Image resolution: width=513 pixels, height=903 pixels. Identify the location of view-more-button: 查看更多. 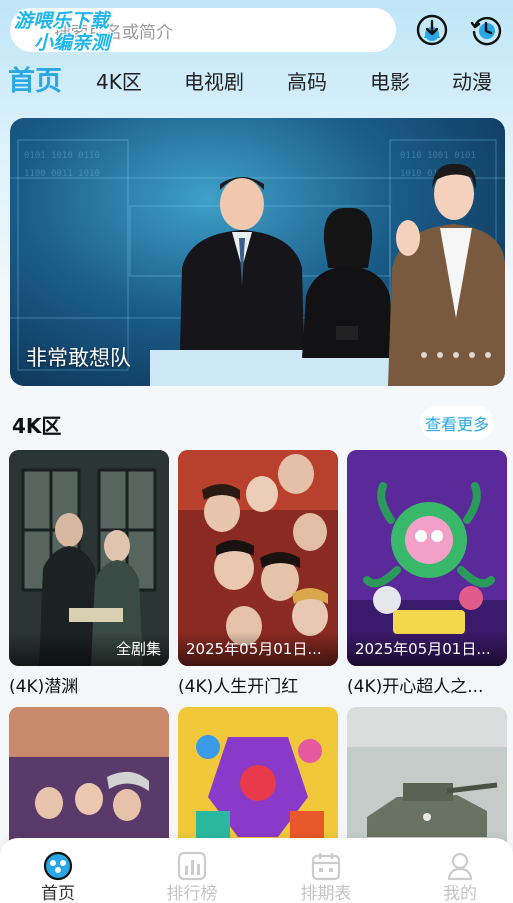
(457, 423).